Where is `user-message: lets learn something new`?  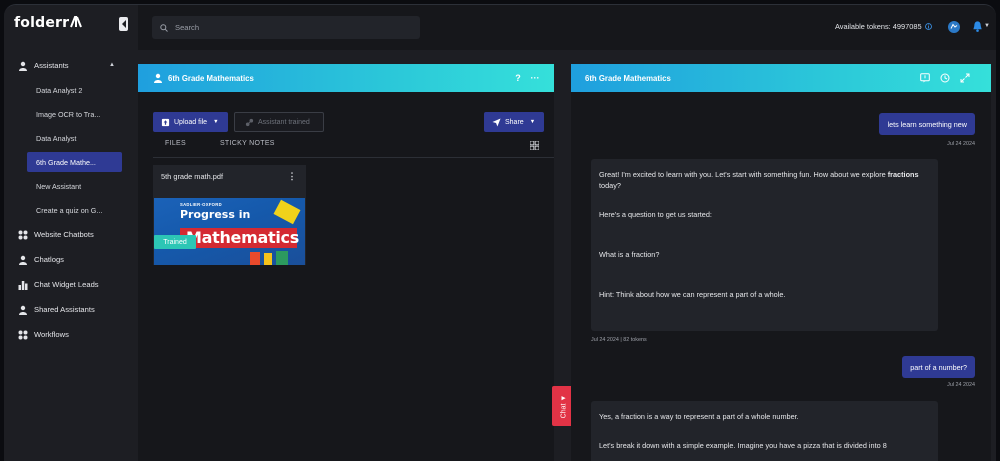
user-message: lets learn something new is located at coordinates (927, 124).